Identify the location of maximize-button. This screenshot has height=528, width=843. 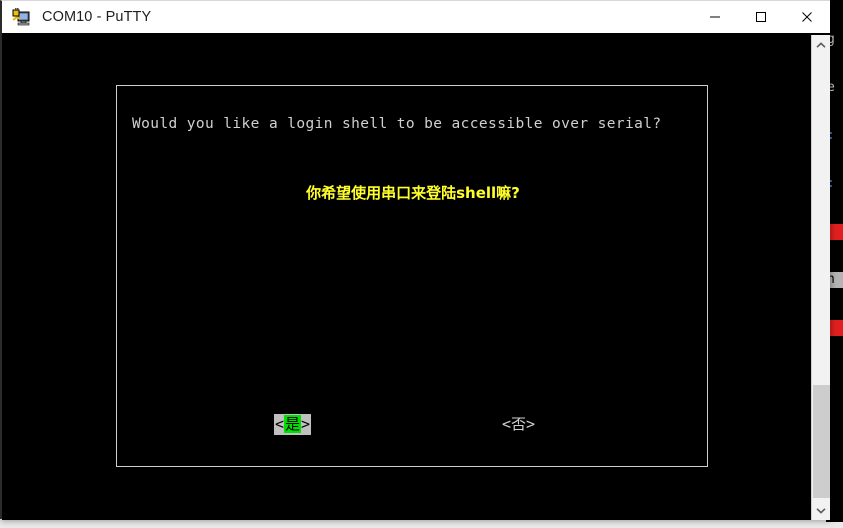
(761, 17).